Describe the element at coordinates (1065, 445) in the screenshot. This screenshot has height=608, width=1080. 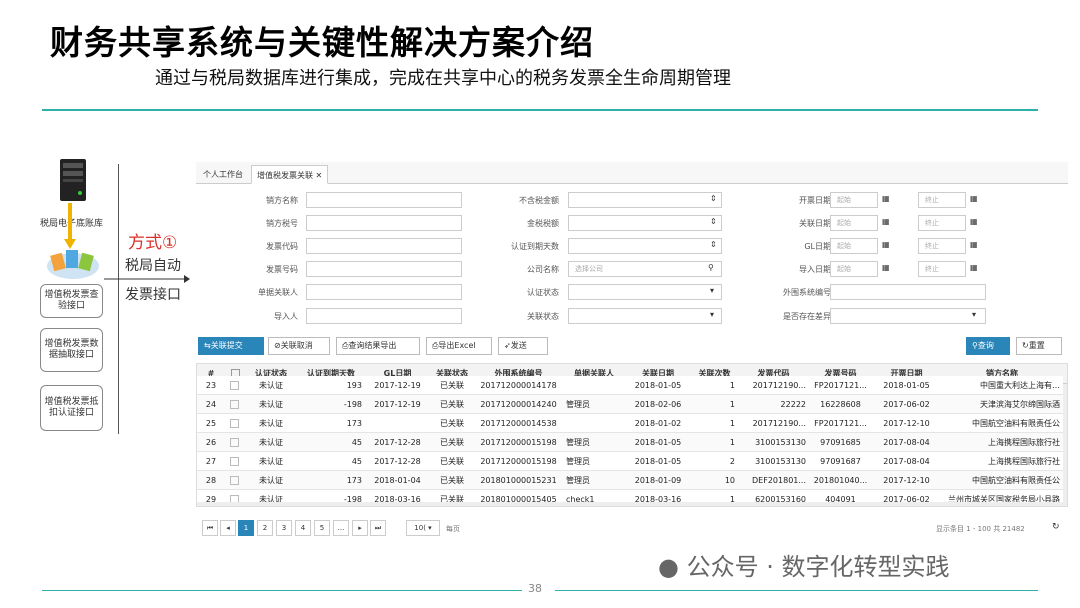
I see `vertical-scrollbar` at that location.